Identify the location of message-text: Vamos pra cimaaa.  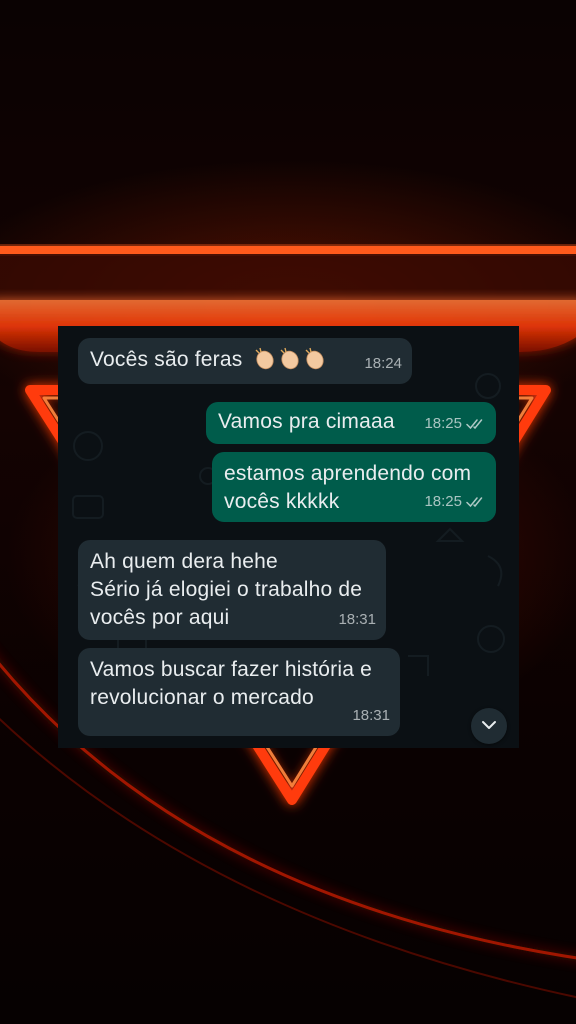
(306, 421).